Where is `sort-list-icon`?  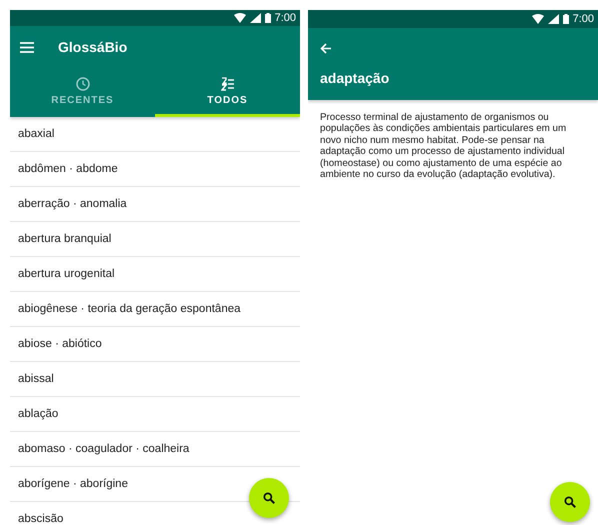 sort-list-icon is located at coordinates (227, 83).